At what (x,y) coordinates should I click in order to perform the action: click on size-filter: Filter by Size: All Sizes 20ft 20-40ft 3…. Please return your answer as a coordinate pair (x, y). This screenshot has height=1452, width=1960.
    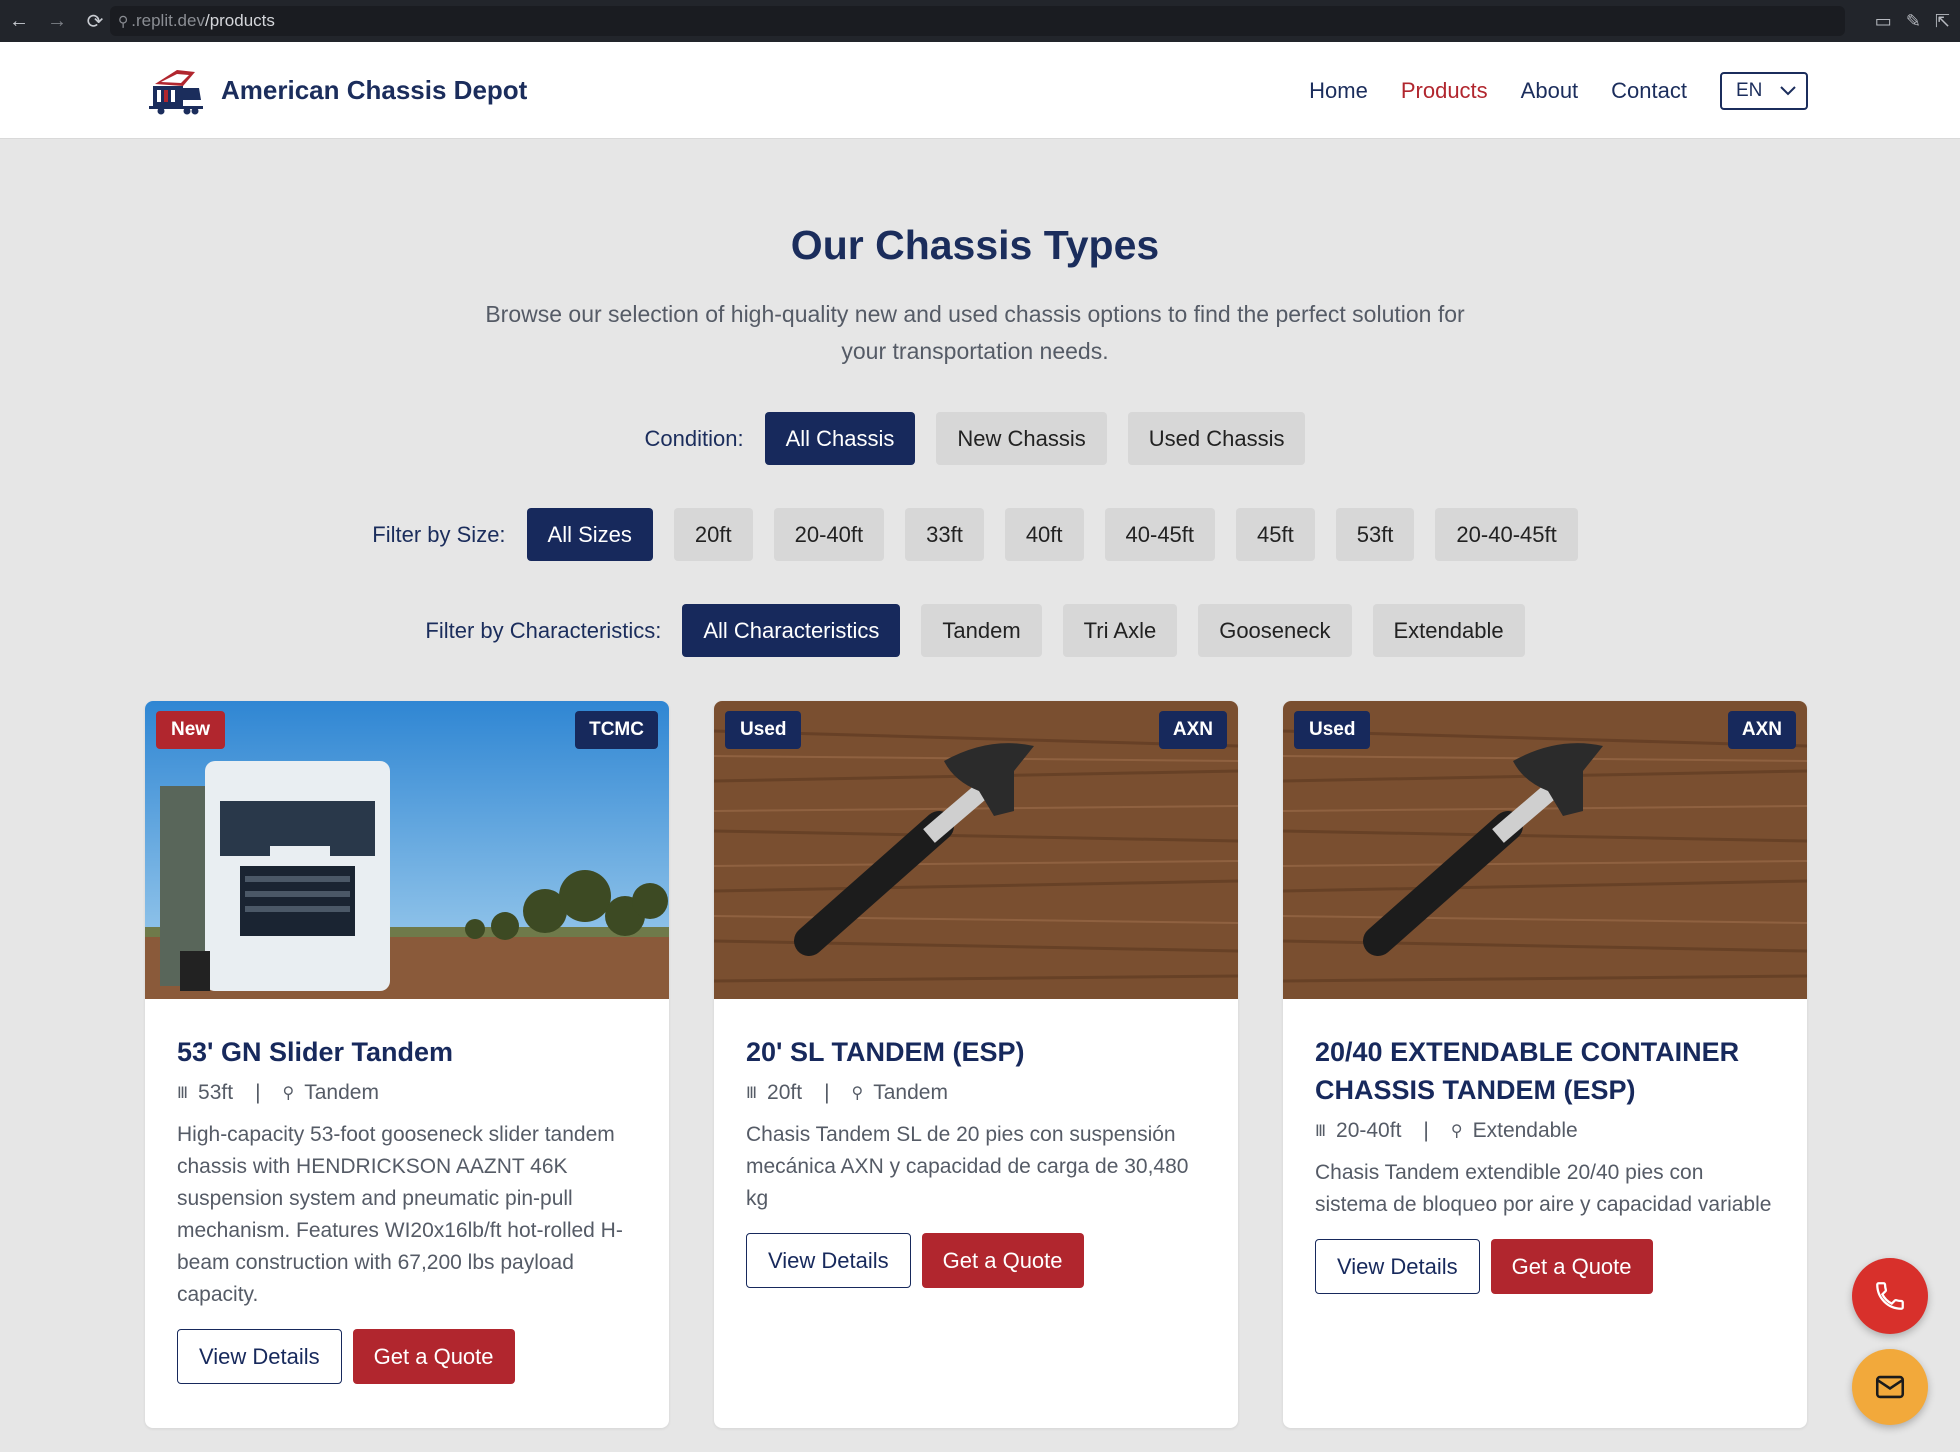
    Looking at the image, I should click on (975, 534).